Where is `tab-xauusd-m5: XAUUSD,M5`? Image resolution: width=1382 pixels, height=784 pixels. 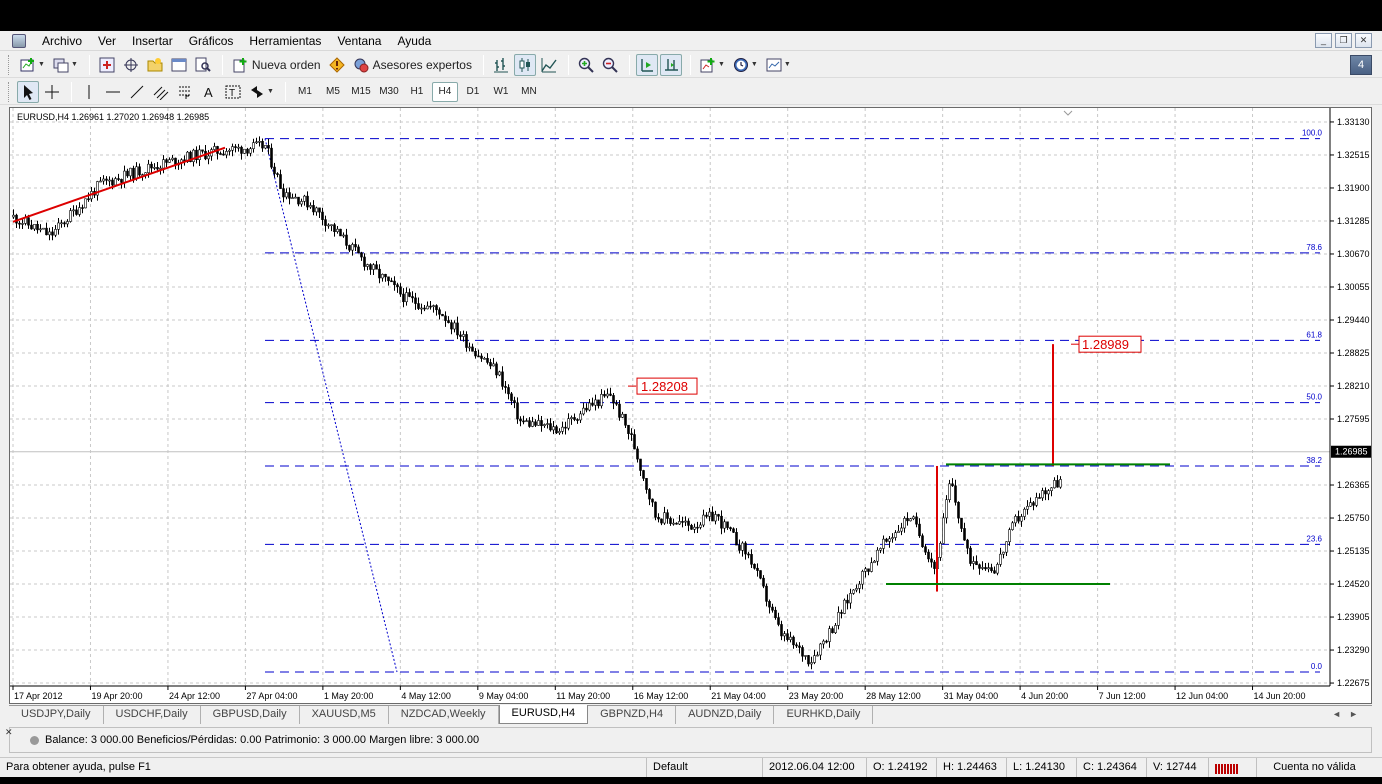 tab-xauusd-m5: XAUUSD,M5 is located at coordinates (344, 715).